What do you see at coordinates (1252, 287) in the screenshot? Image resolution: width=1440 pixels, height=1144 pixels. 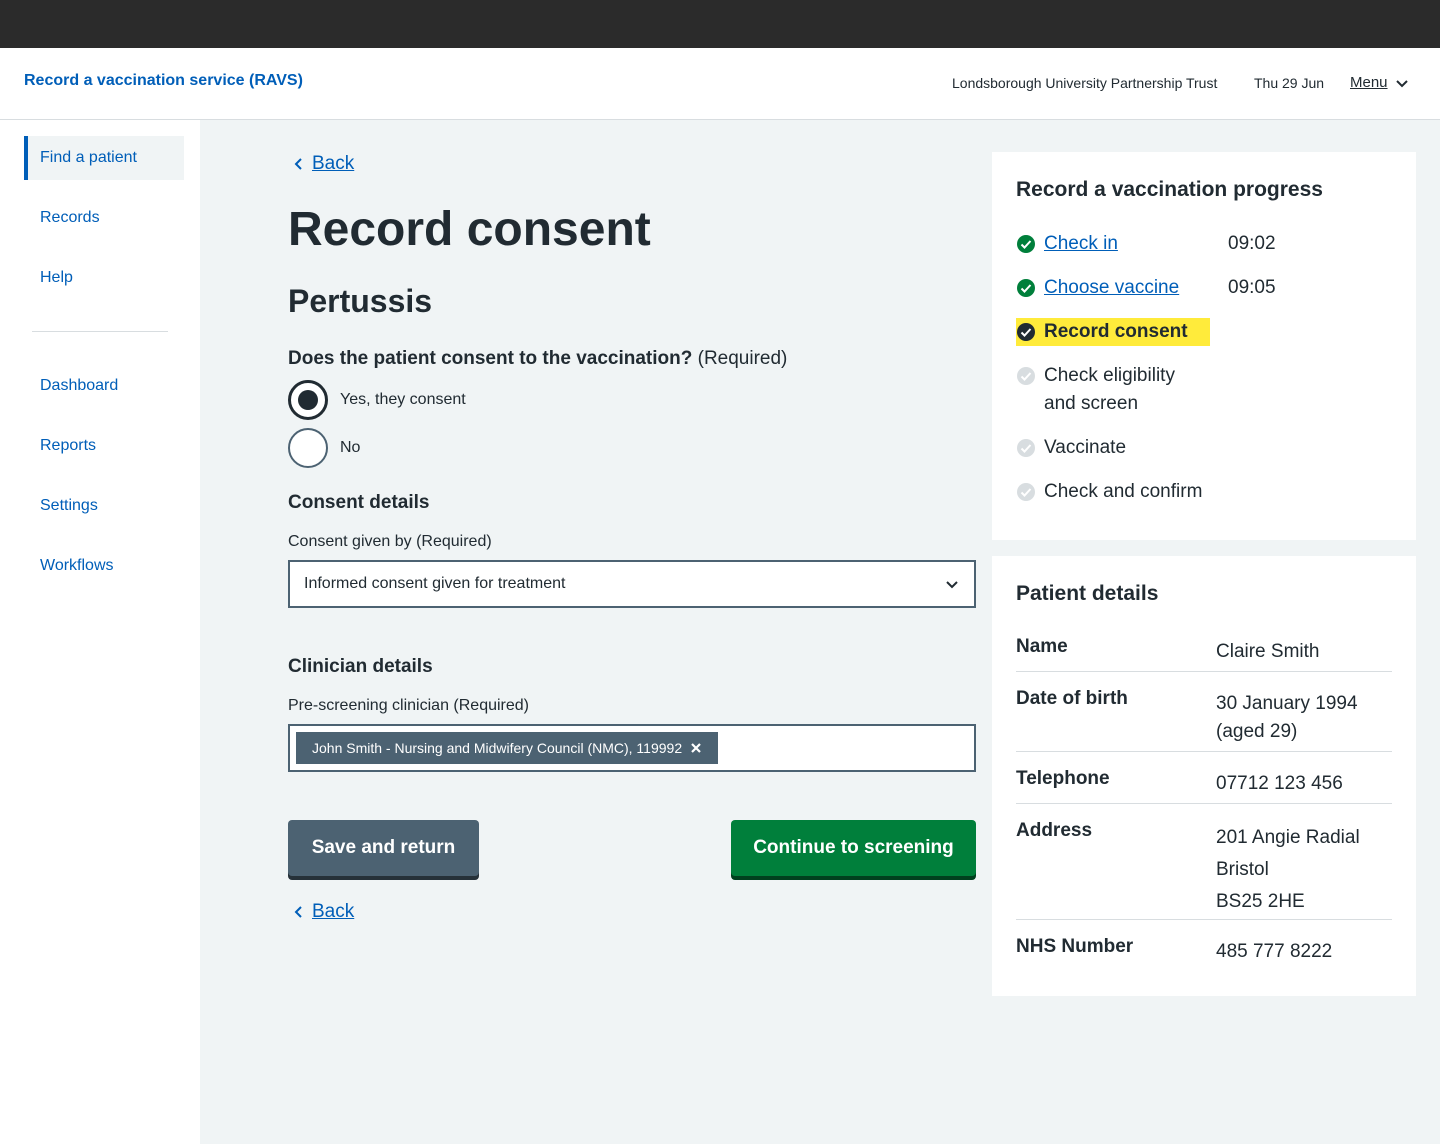 I see `step-time: 09:05` at bounding box center [1252, 287].